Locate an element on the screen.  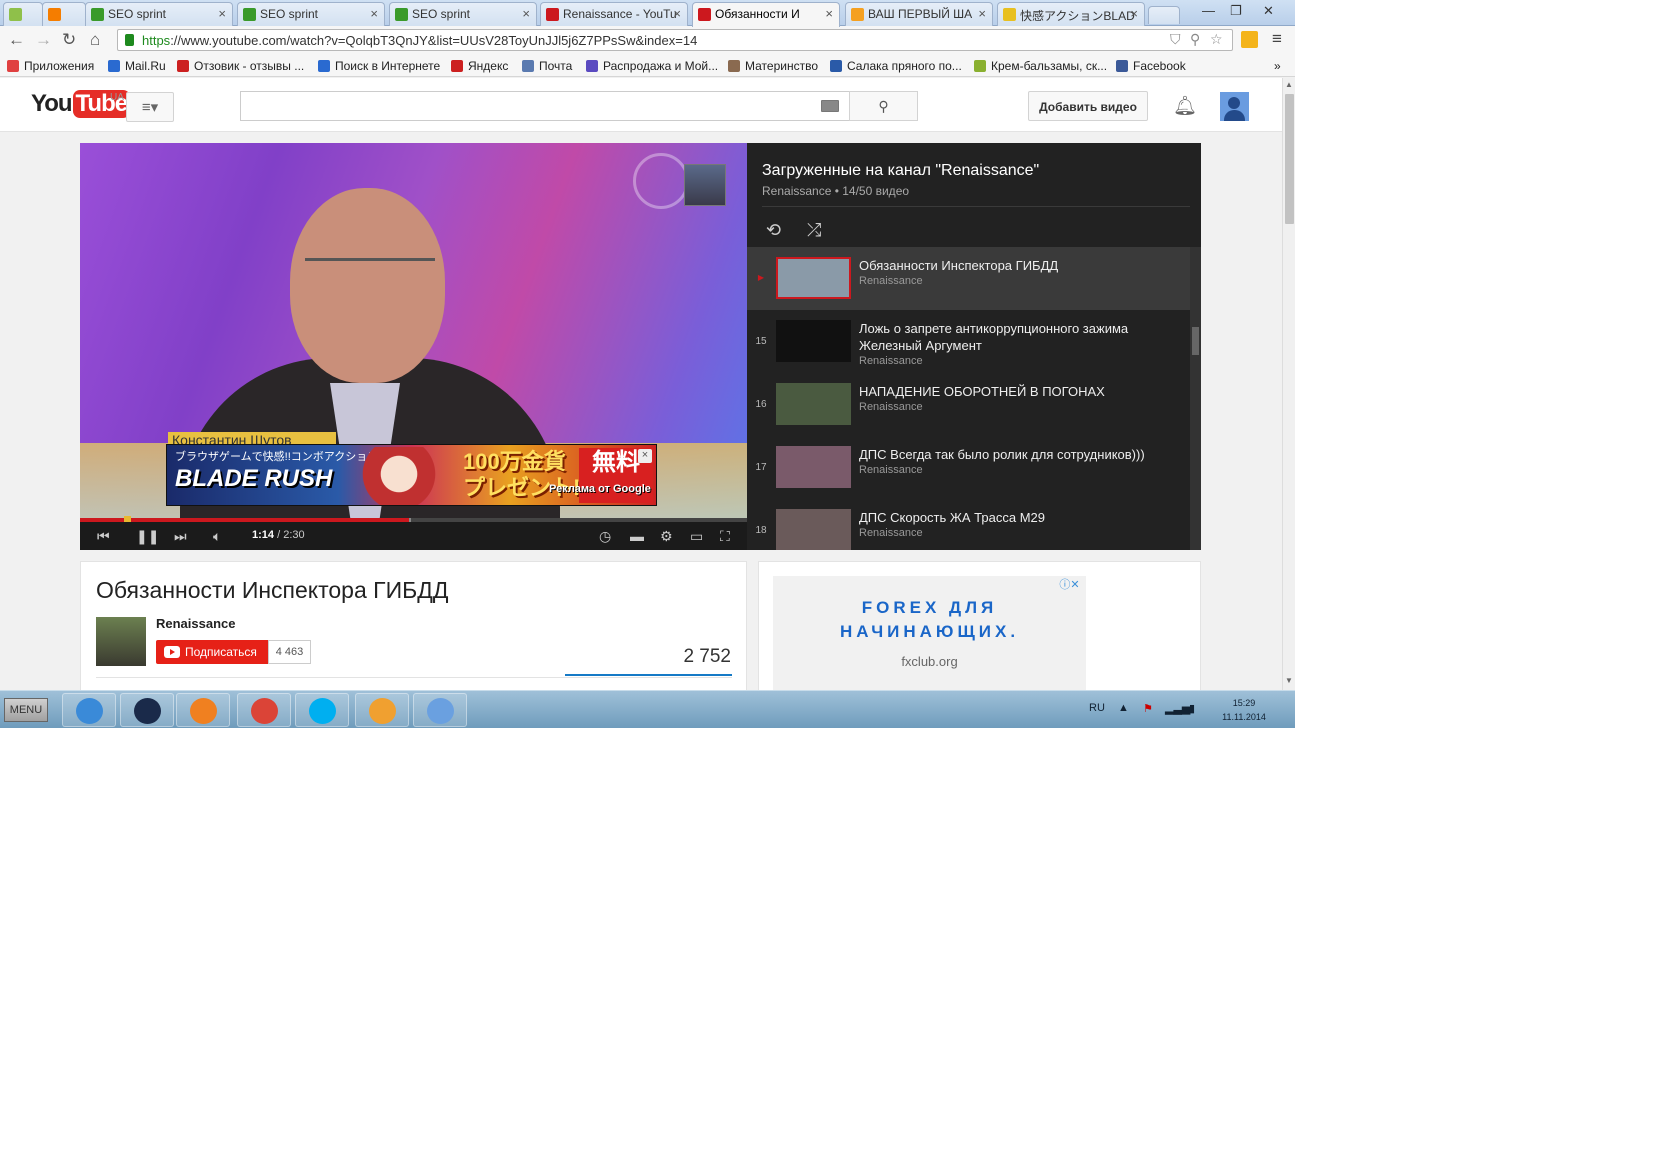
power-icon: ▮ is located at coordinates (1192, 708).